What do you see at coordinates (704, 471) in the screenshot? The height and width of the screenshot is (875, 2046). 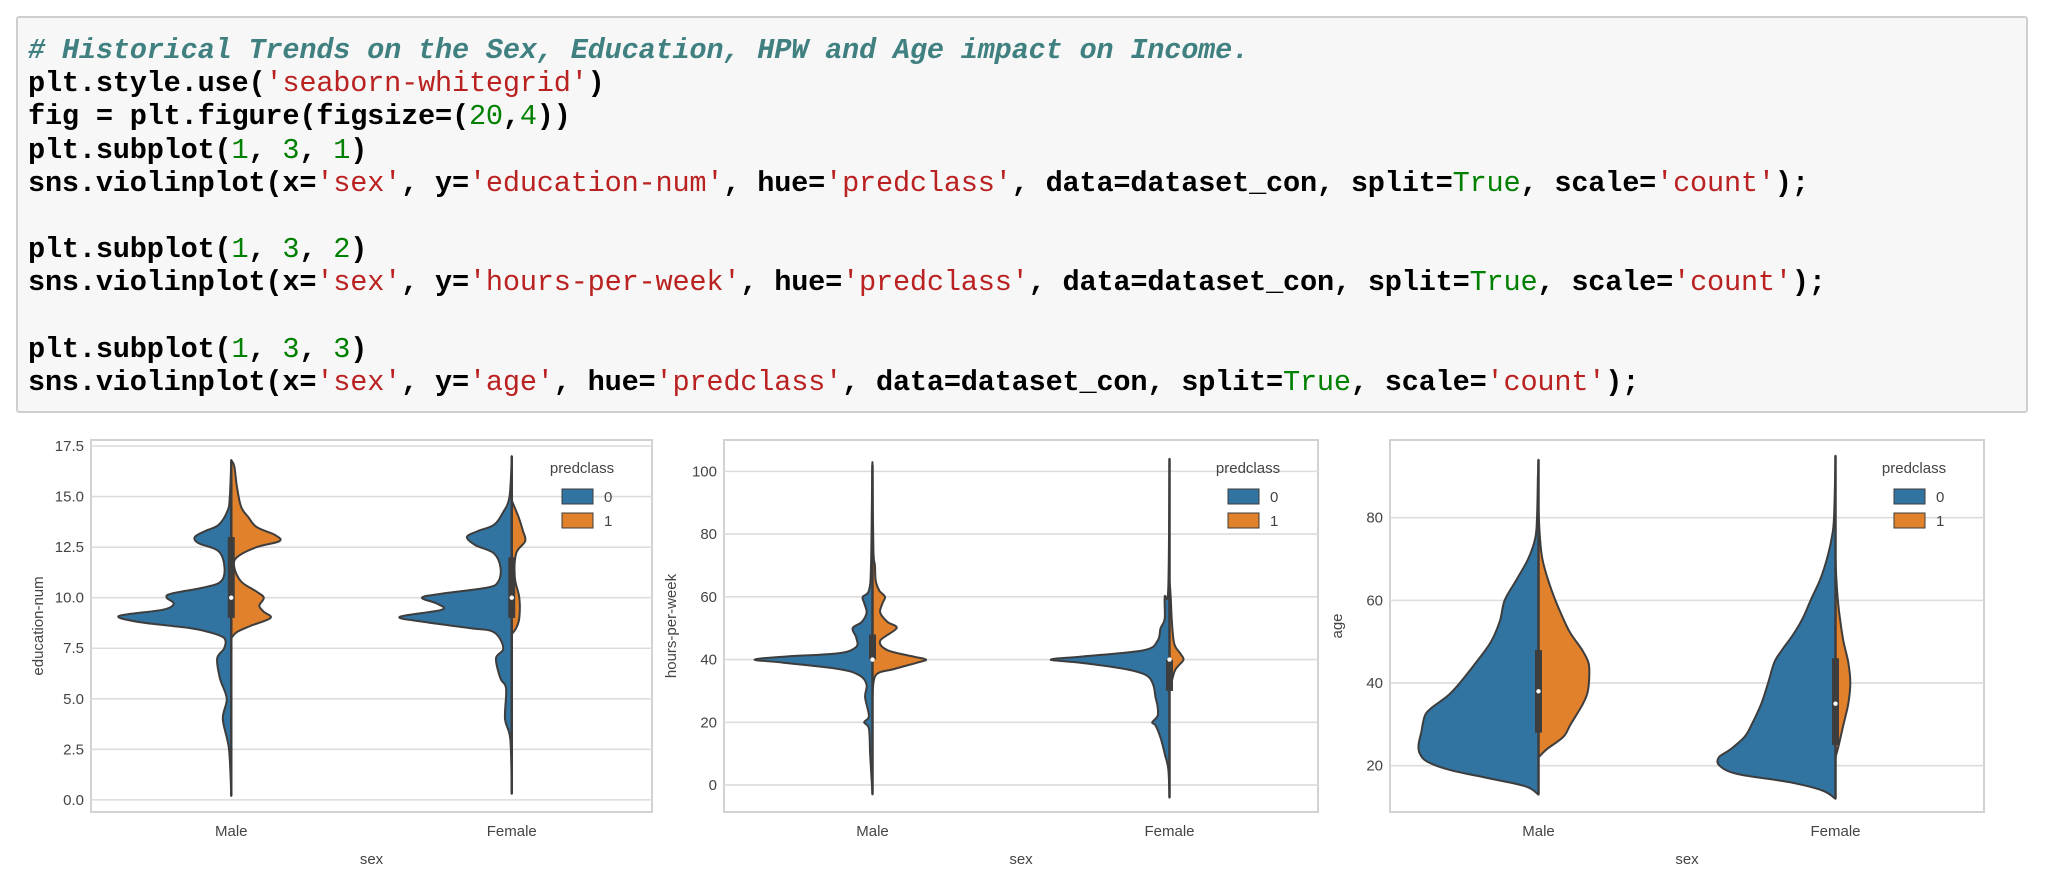 I see `y-tick-label: 100` at bounding box center [704, 471].